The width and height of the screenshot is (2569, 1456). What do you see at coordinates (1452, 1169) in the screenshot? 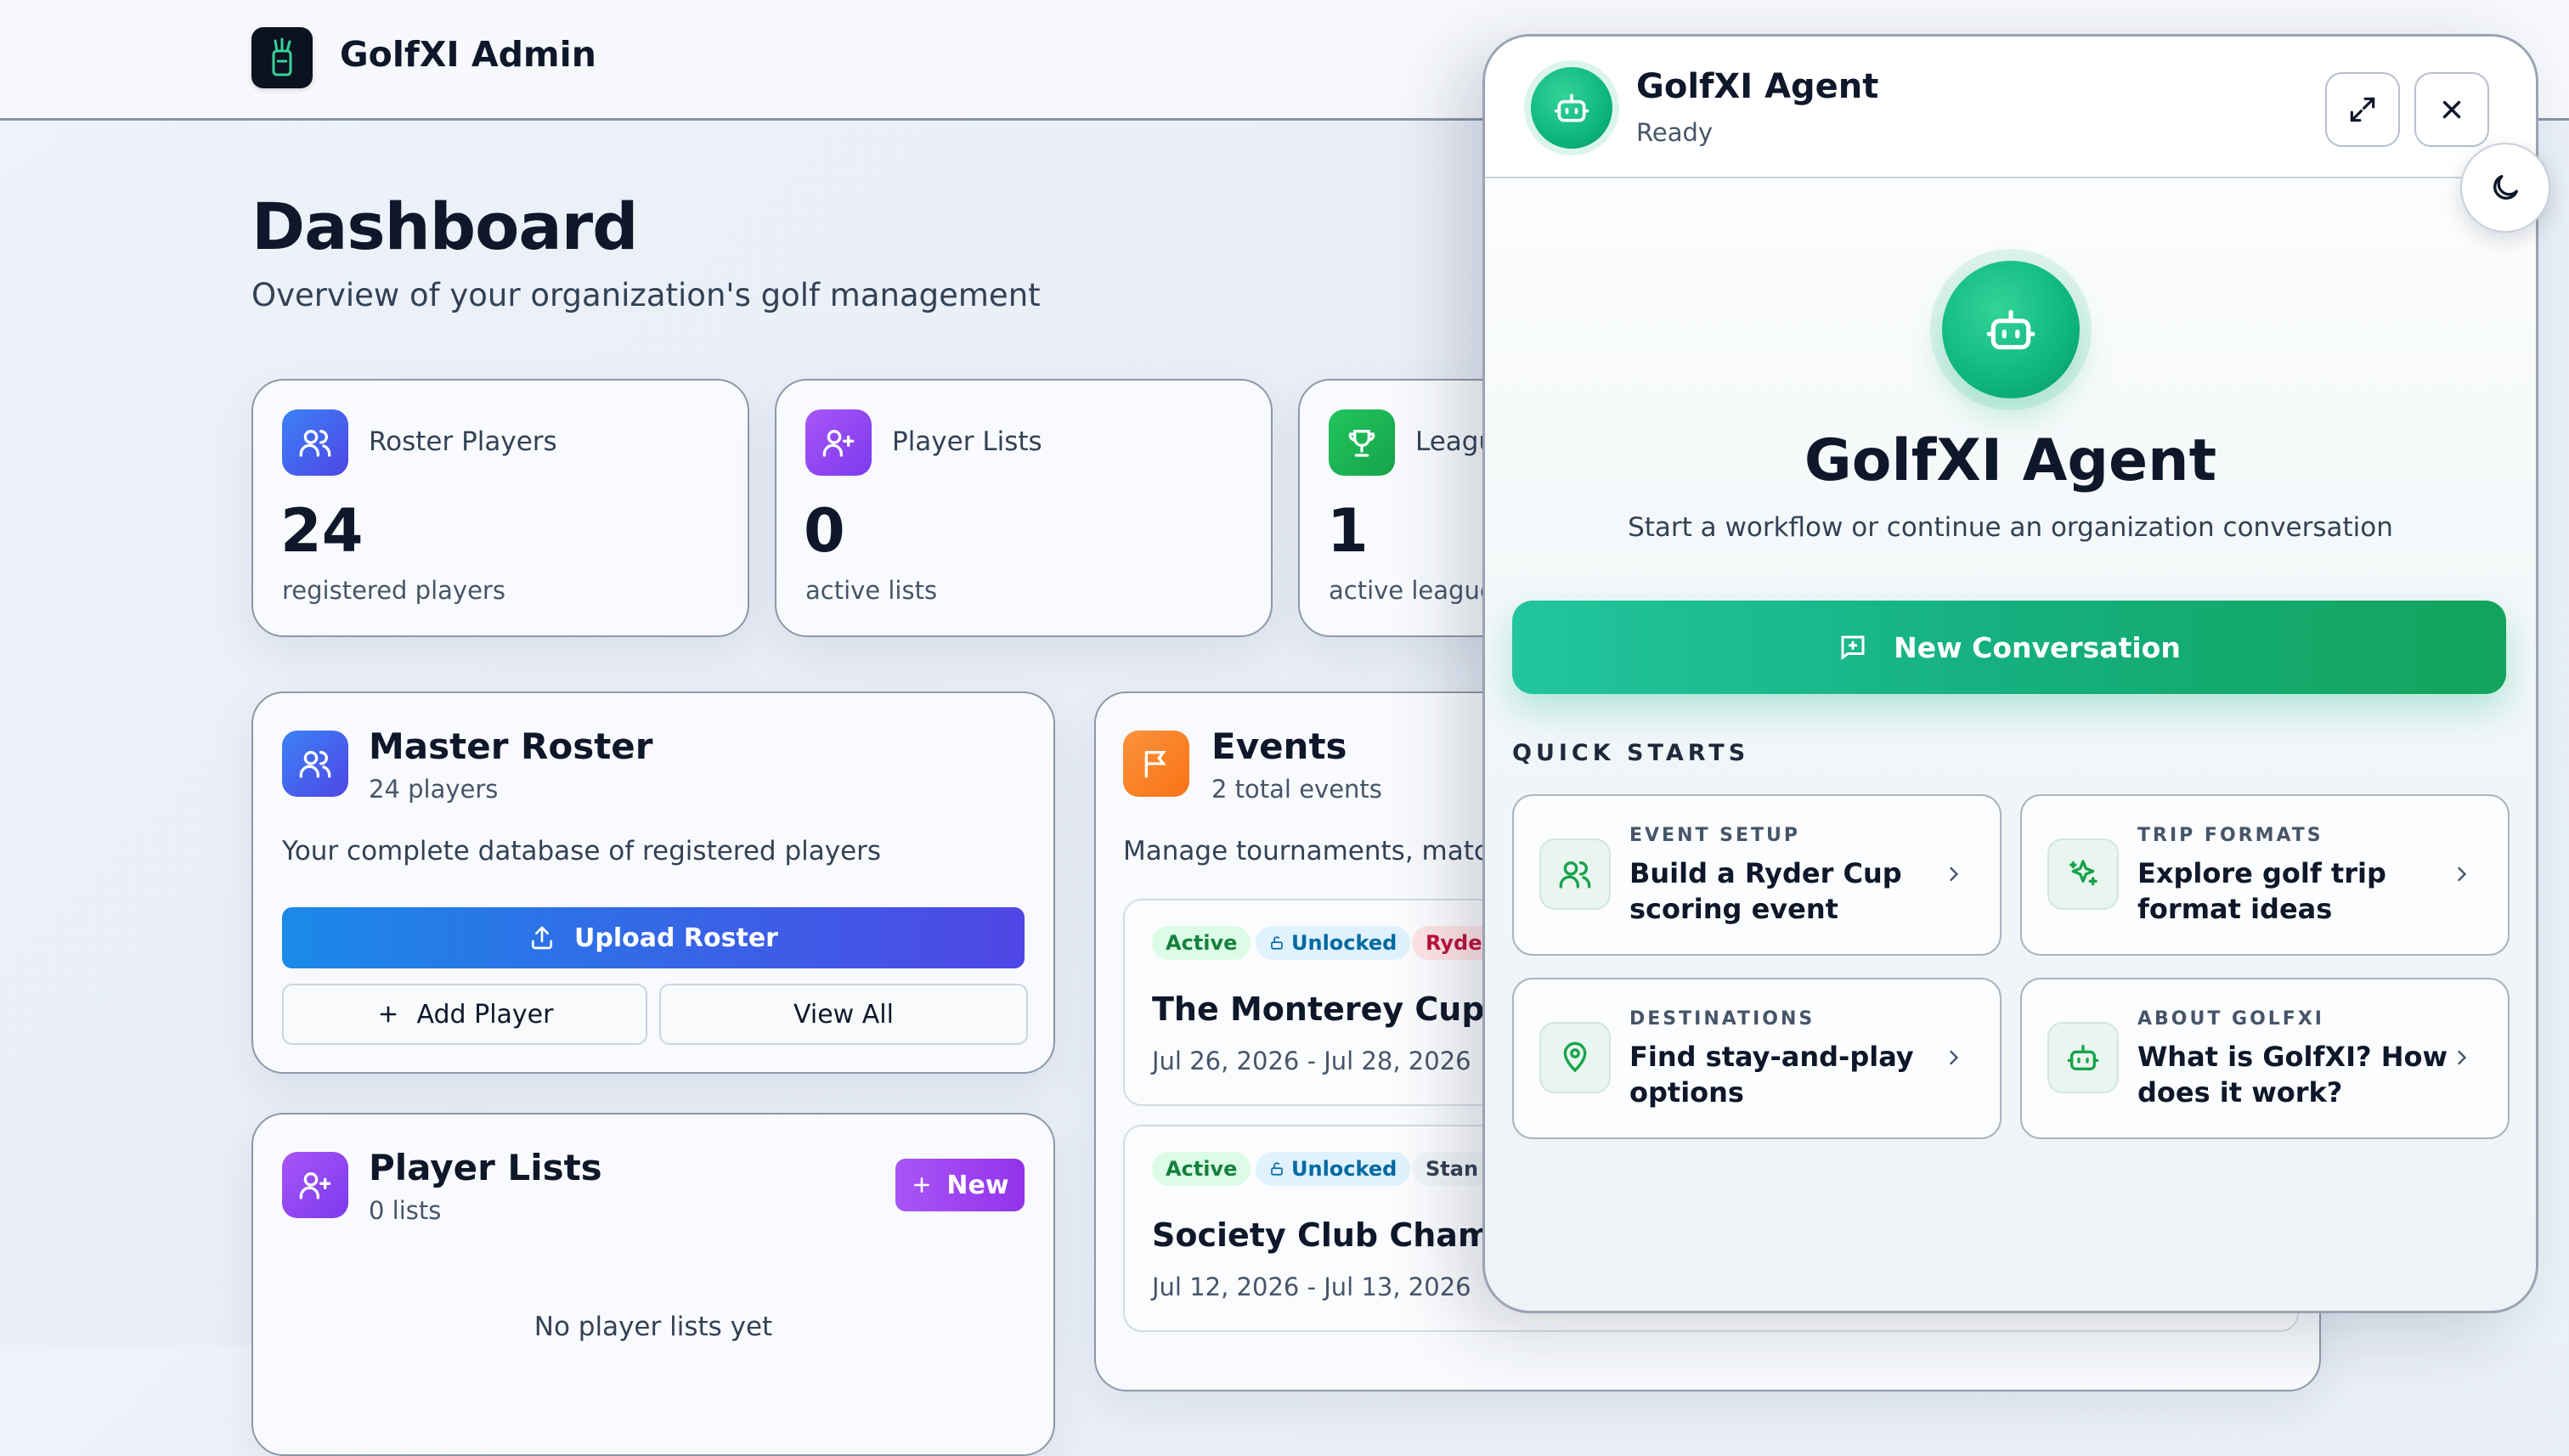
I see `format-badge: Stan` at bounding box center [1452, 1169].